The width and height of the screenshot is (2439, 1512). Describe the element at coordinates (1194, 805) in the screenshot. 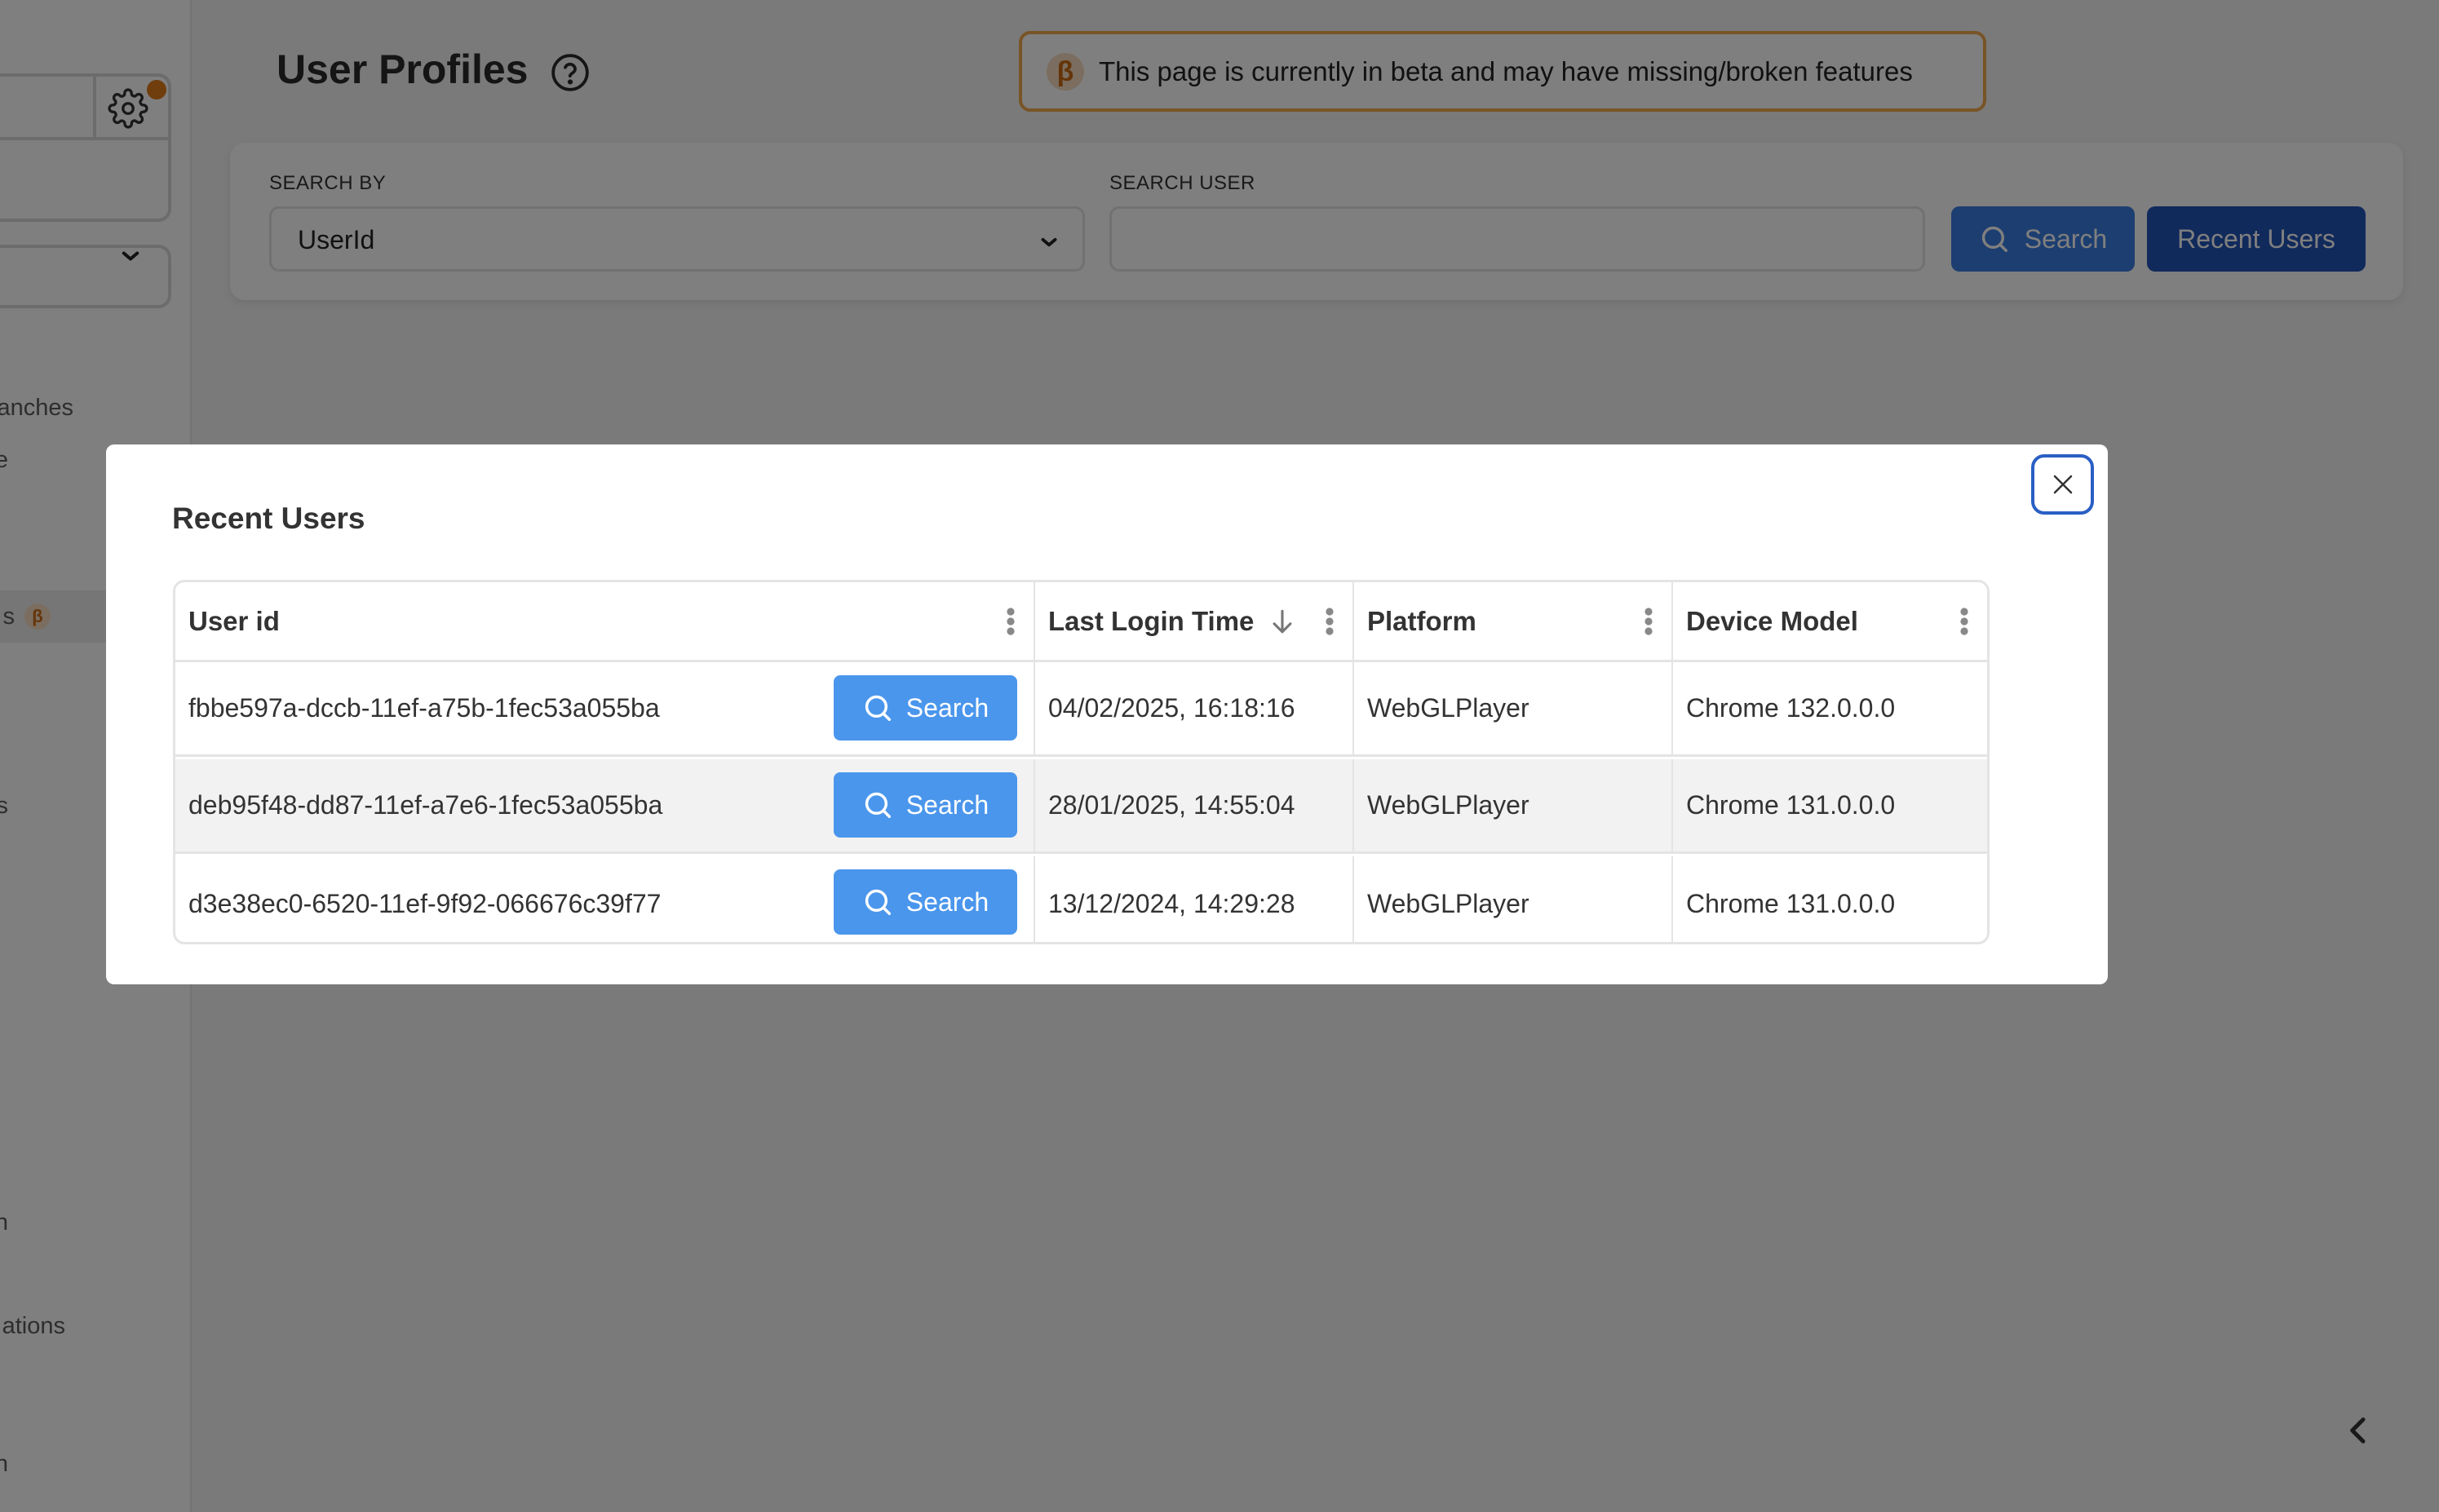

I see `cell-last-login: 28/01/2025, 14:55:04` at that location.